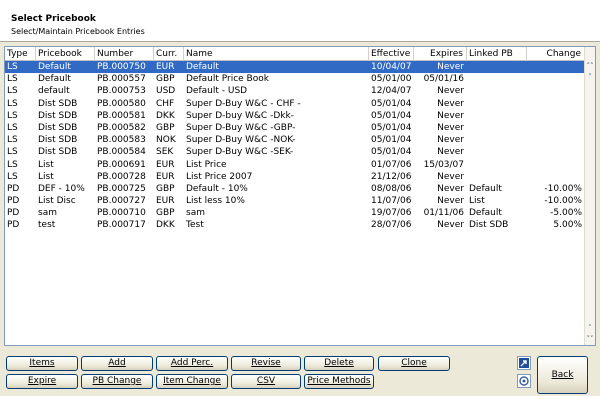 The height and width of the screenshot is (396, 600). What do you see at coordinates (42, 363) in the screenshot?
I see `items-button: Items` at bounding box center [42, 363].